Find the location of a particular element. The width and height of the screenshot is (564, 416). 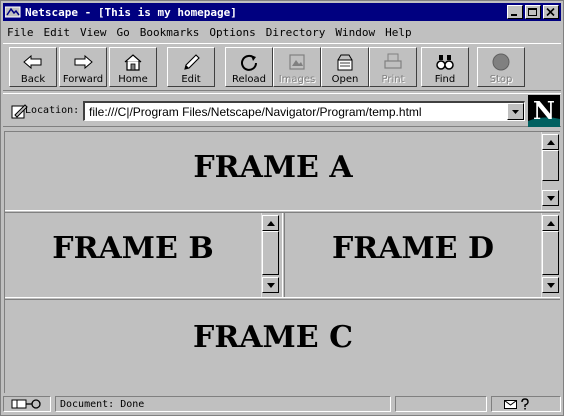

frame-b-scroll-up-button is located at coordinates (270, 223).